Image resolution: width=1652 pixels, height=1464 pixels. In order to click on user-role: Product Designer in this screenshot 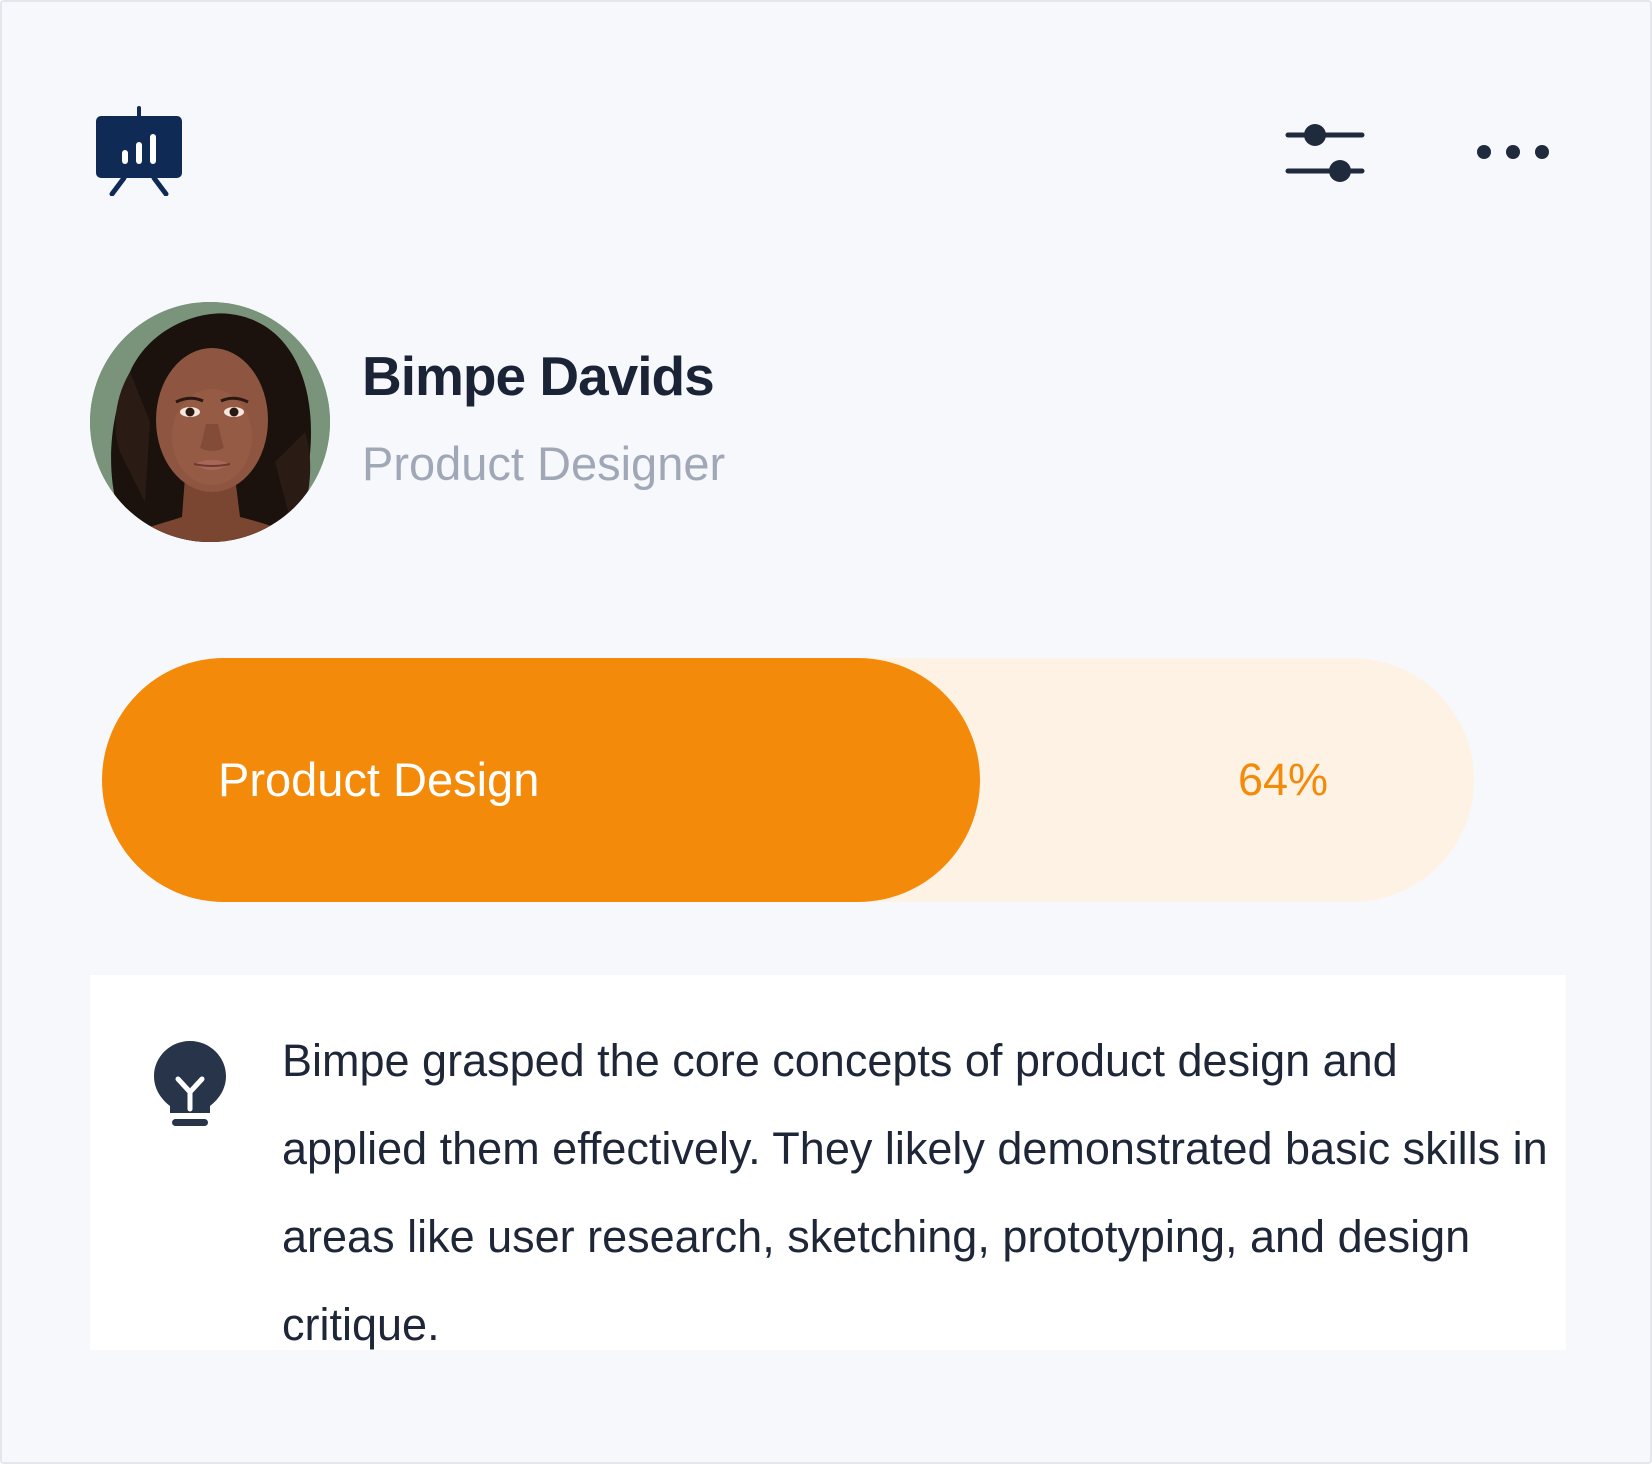, I will do `click(544, 463)`.